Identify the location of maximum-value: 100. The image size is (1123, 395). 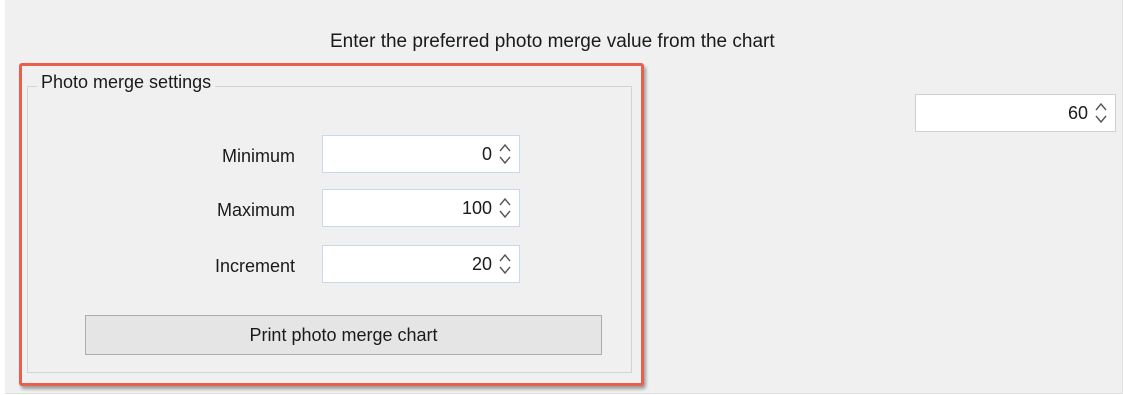
(476, 207).